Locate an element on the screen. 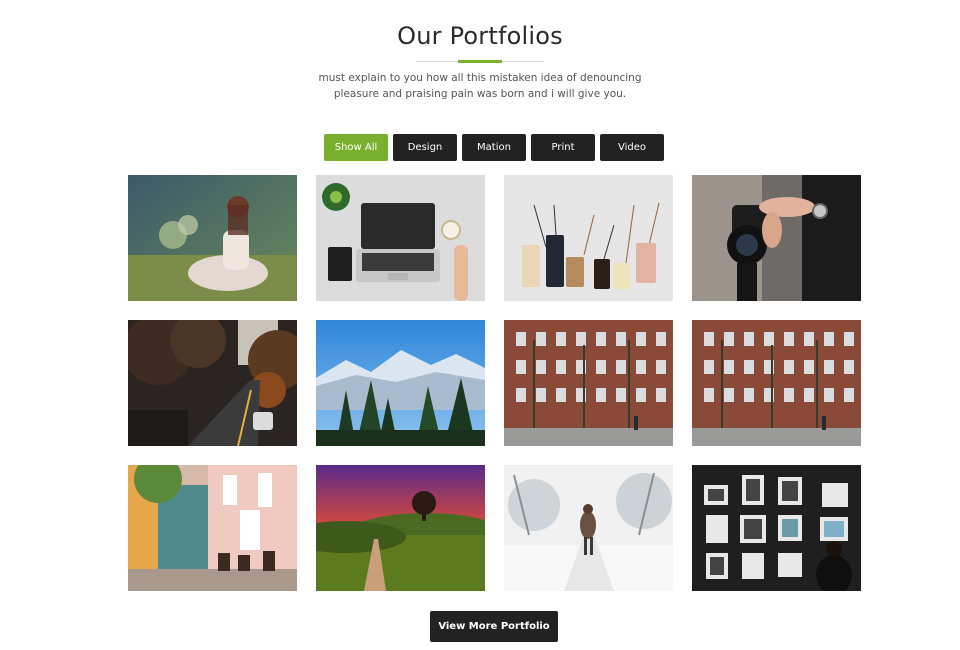 The width and height of the screenshot is (960, 650). title-divider is located at coordinates (480, 61).